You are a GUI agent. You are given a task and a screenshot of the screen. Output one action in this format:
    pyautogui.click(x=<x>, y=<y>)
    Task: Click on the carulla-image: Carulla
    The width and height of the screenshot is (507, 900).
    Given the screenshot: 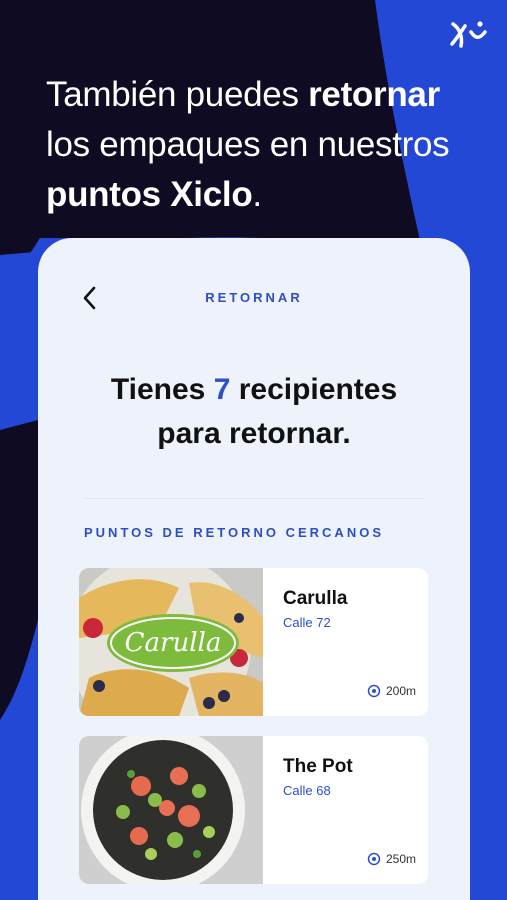 What is the action you would take?
    pyautogui.click(x=171, y=642)
    